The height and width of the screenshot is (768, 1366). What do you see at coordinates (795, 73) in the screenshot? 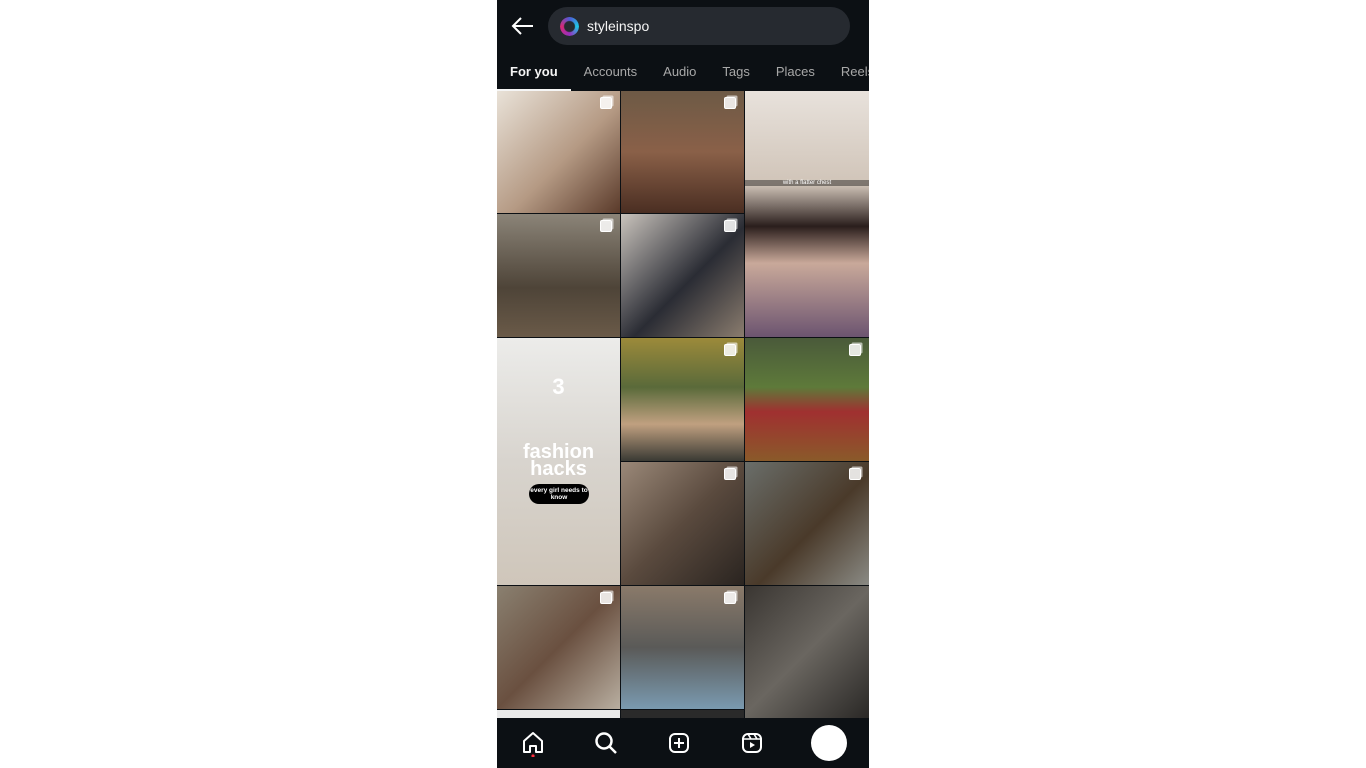
I see `tab-places: Places` at bounding box center [795, 73].